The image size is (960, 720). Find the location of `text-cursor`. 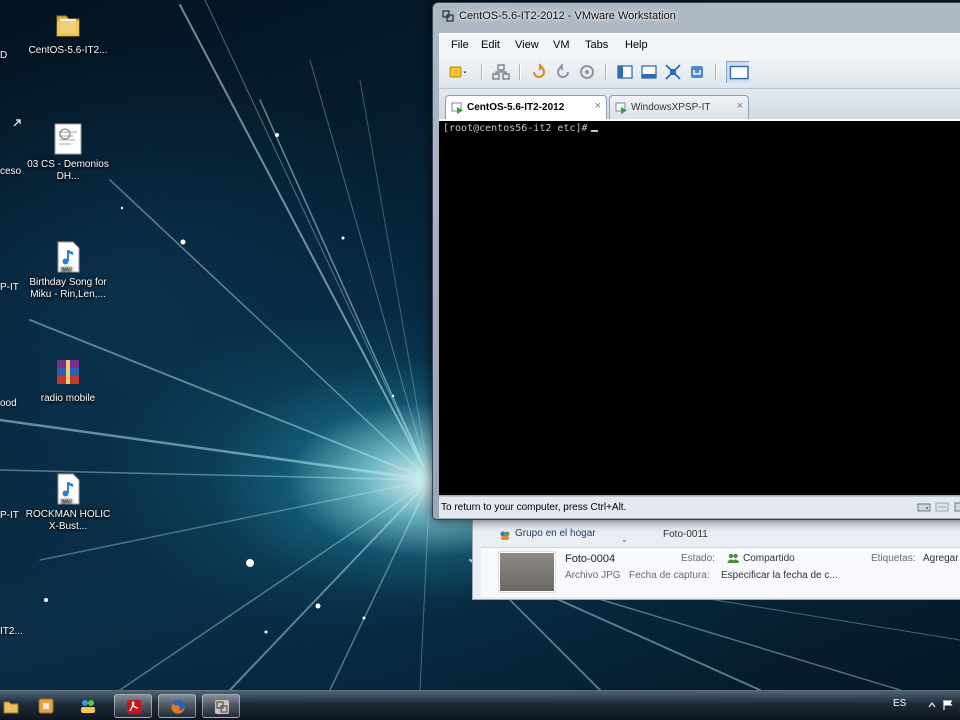

text-cursor is located at coordinates (594, 131).